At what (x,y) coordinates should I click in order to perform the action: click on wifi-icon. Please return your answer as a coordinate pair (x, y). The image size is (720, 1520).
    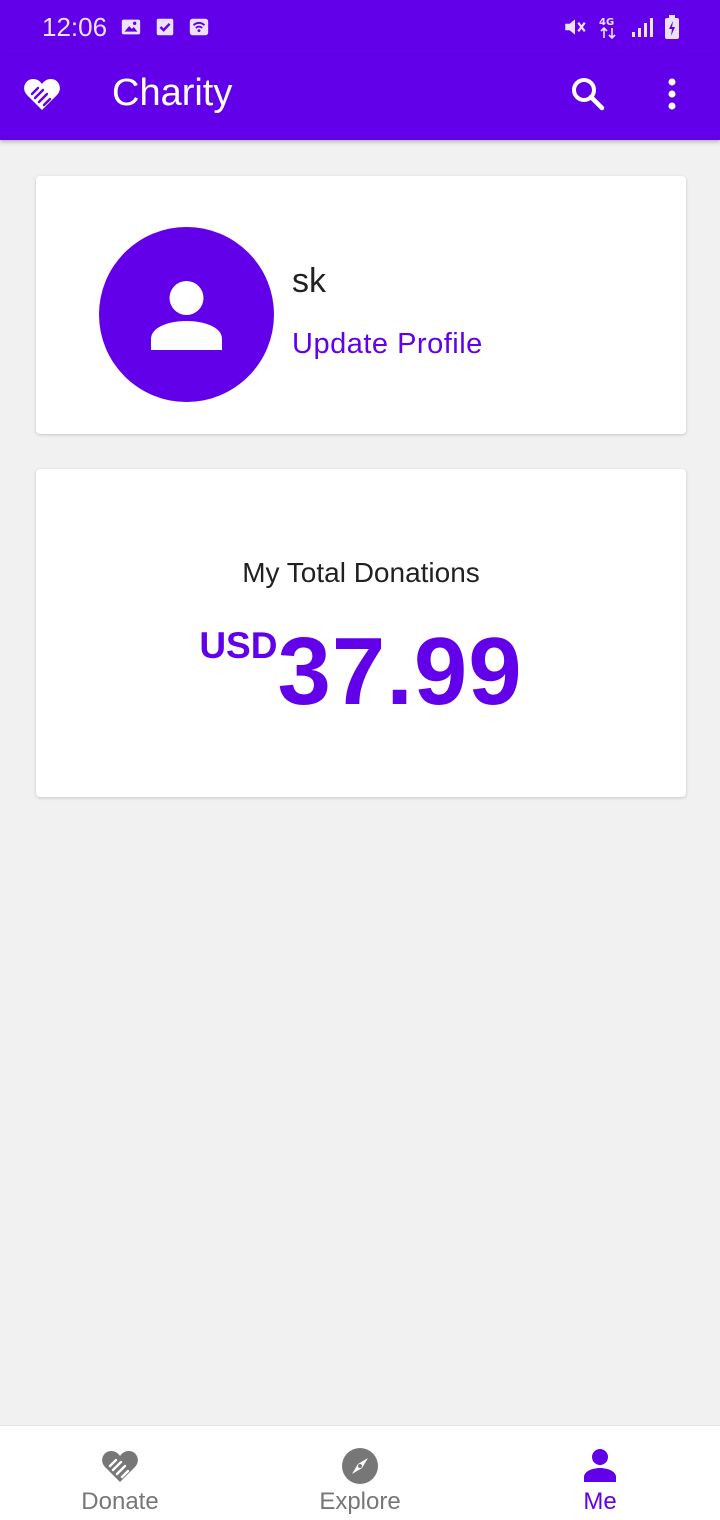
    Looking at the image, I should click on (199, 27).